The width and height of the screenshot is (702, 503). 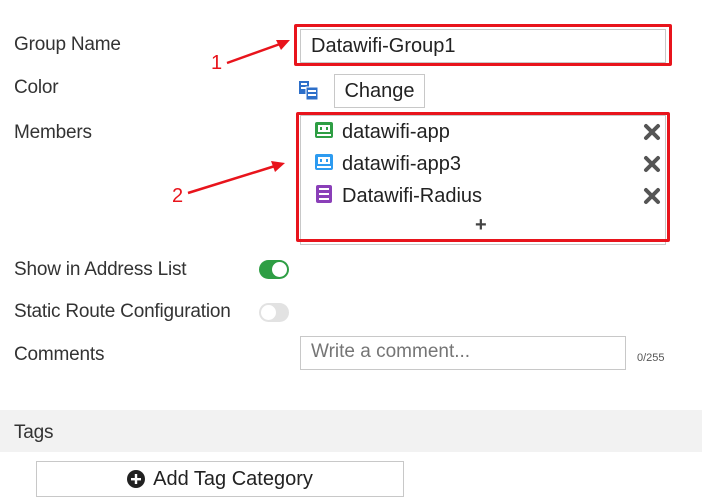 What do you see at coordinates (238, 117) in the screenshot?
I see `annotation-arrows` at bounding box center [238, 117].